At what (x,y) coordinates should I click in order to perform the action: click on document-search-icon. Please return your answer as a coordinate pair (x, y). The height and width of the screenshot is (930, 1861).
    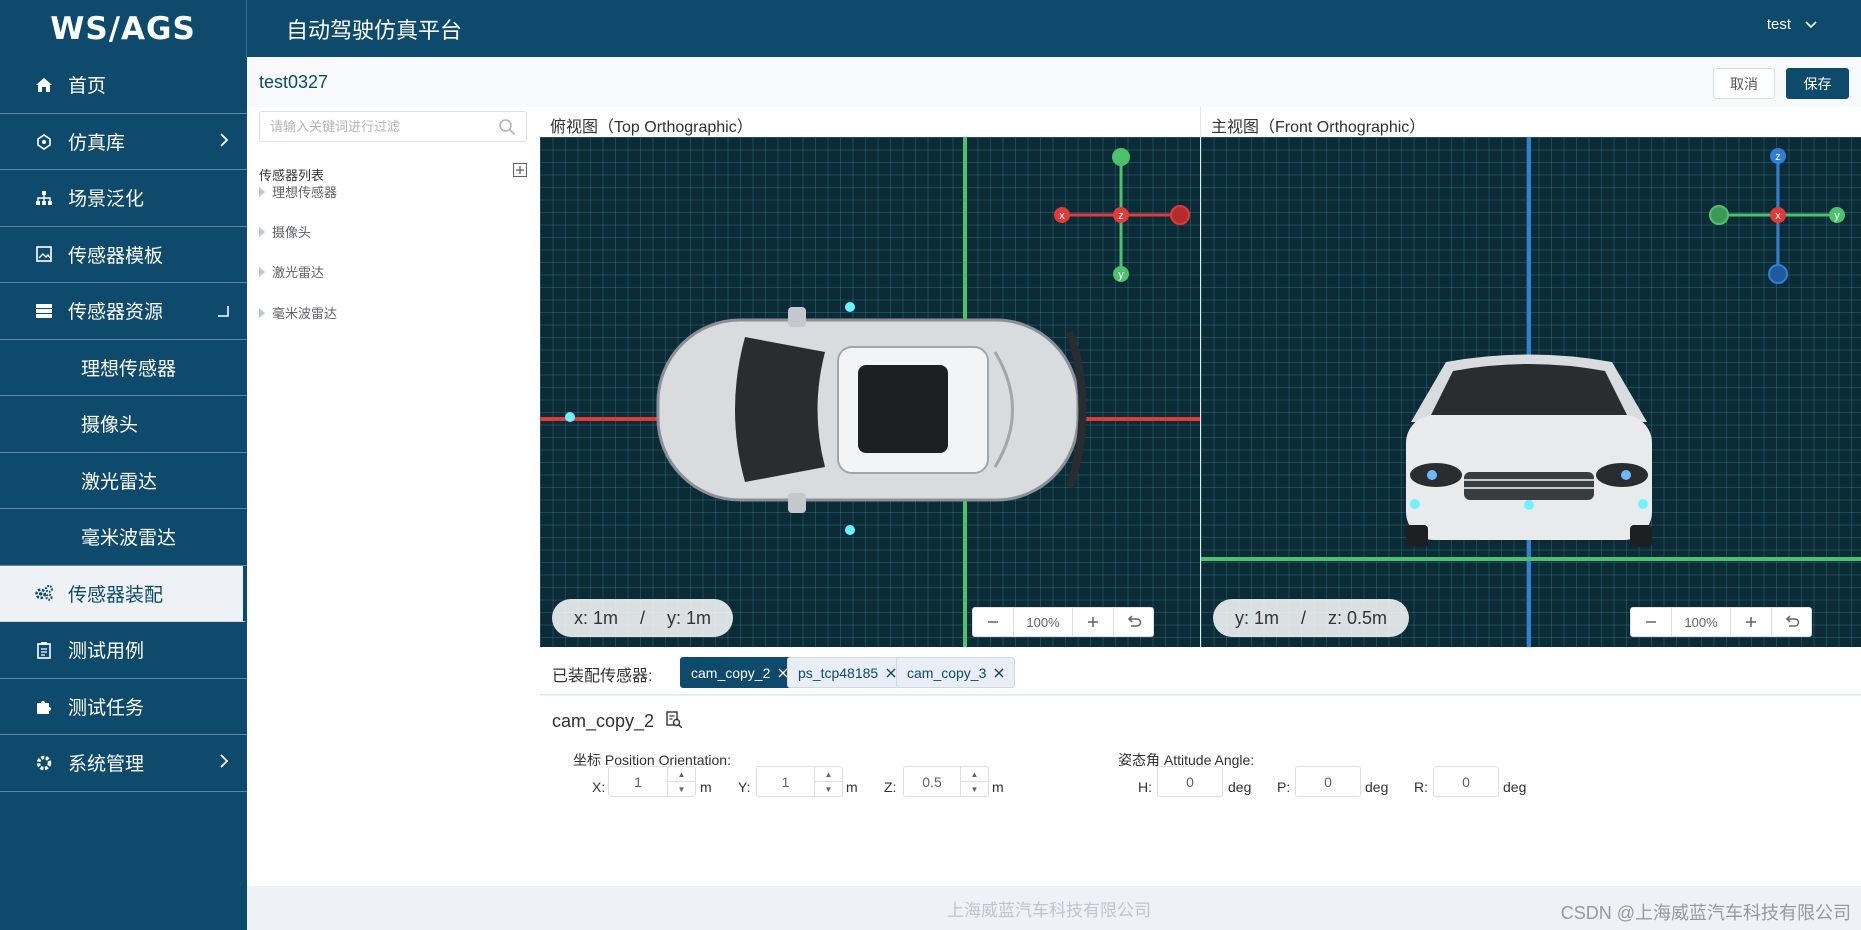
    Looking at the image, I should click on (674, 722).